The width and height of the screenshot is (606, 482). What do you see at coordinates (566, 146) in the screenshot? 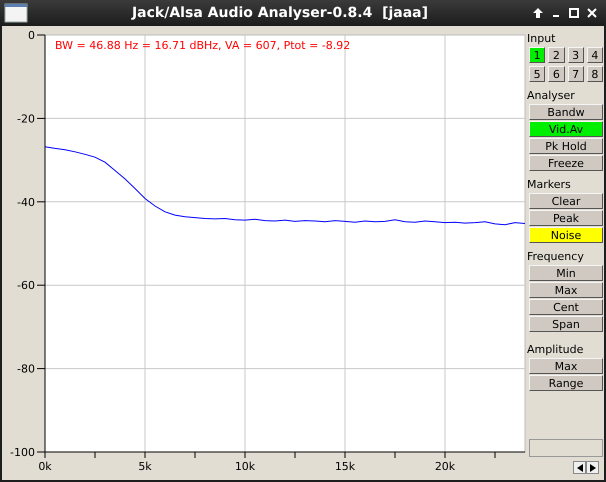
I see `toggle-button: Pk Hold` at bounding box center [566, 146].